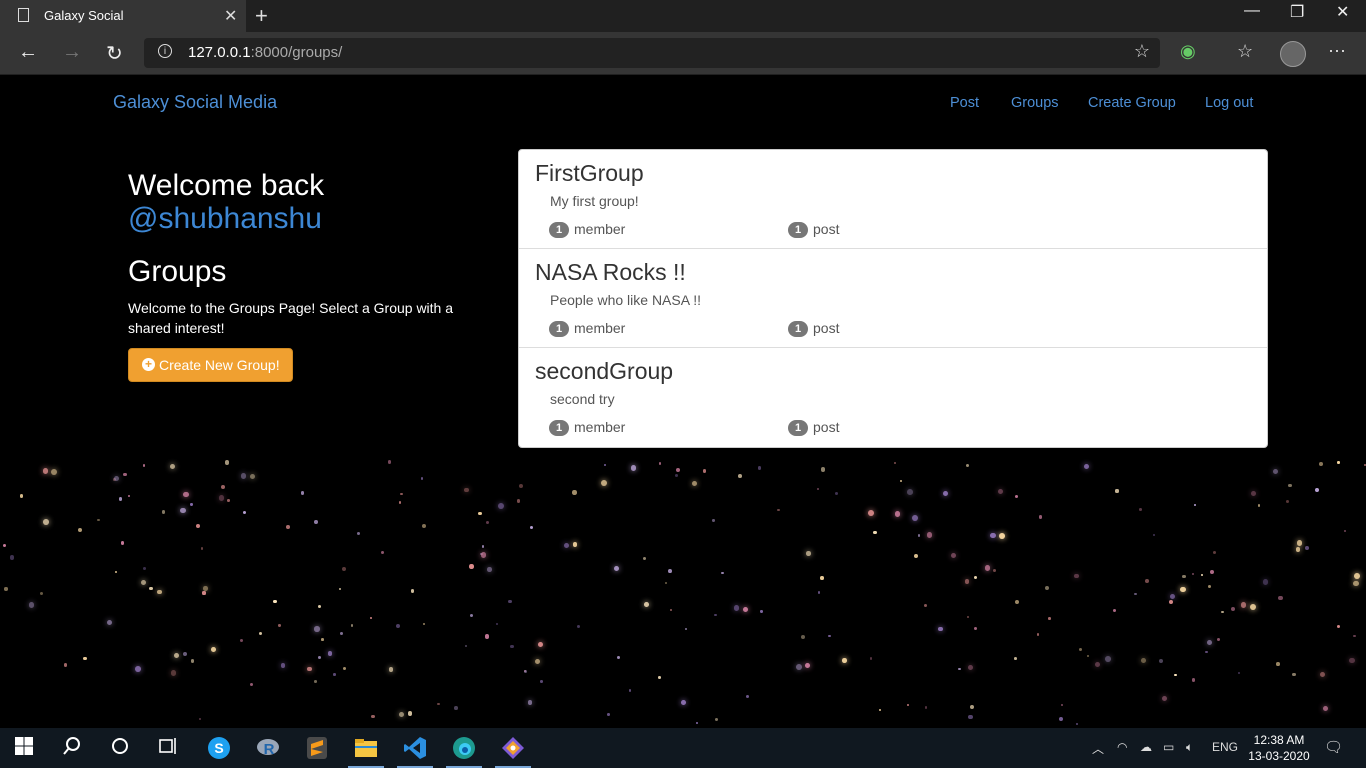 This screenshot has height=768, width=1366. I want to click on address-bar: i 127.0.0.1:8000/groups/ ☆, so click(652, 53).